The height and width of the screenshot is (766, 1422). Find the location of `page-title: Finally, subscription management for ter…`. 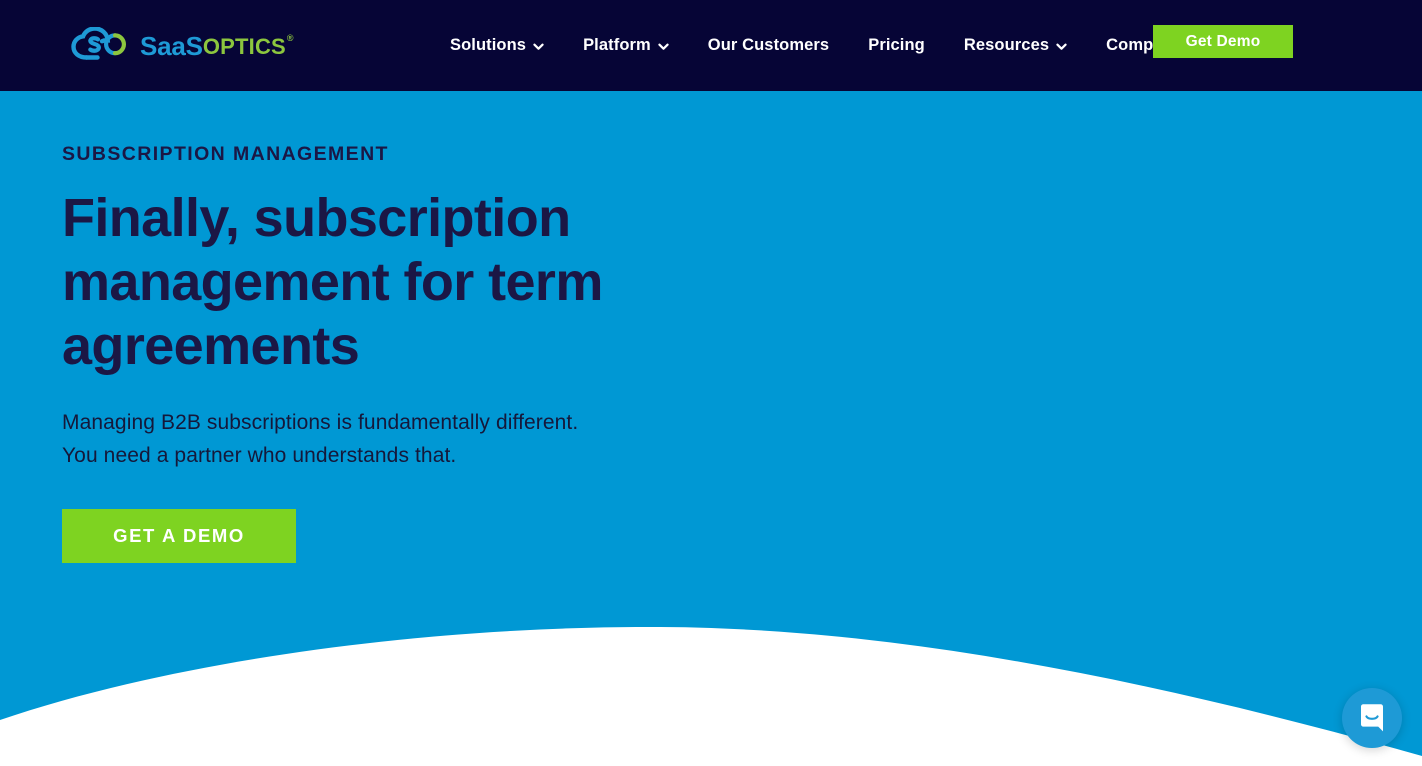

page-title: Finally, subscription management for ter… is located at coordinates (332, 281).